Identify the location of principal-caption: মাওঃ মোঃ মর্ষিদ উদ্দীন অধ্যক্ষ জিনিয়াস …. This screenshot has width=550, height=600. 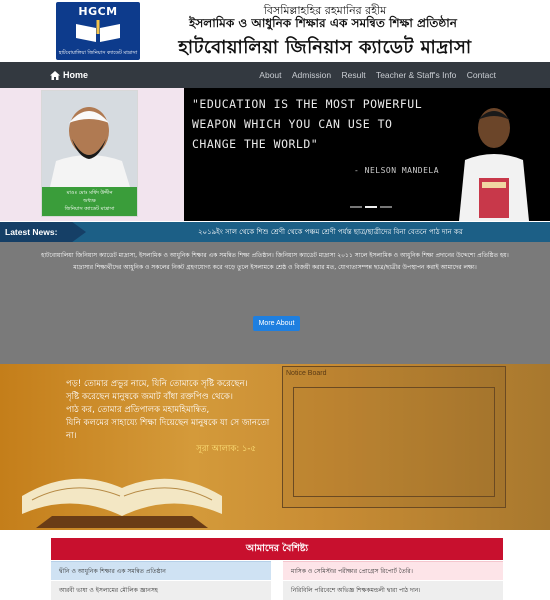
(89, 201).